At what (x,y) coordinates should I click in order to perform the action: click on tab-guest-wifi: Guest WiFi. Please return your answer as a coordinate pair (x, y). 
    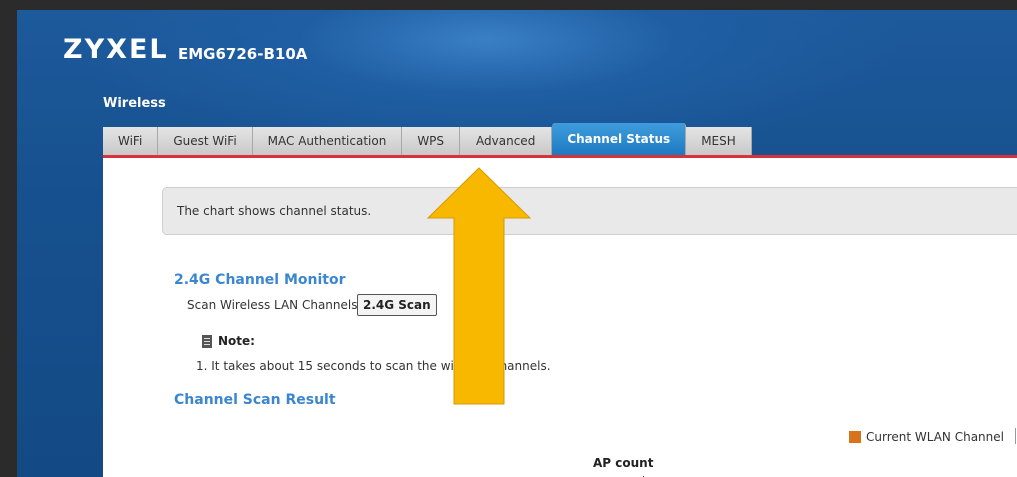
    Looking at the image, I should click on (205, 141).